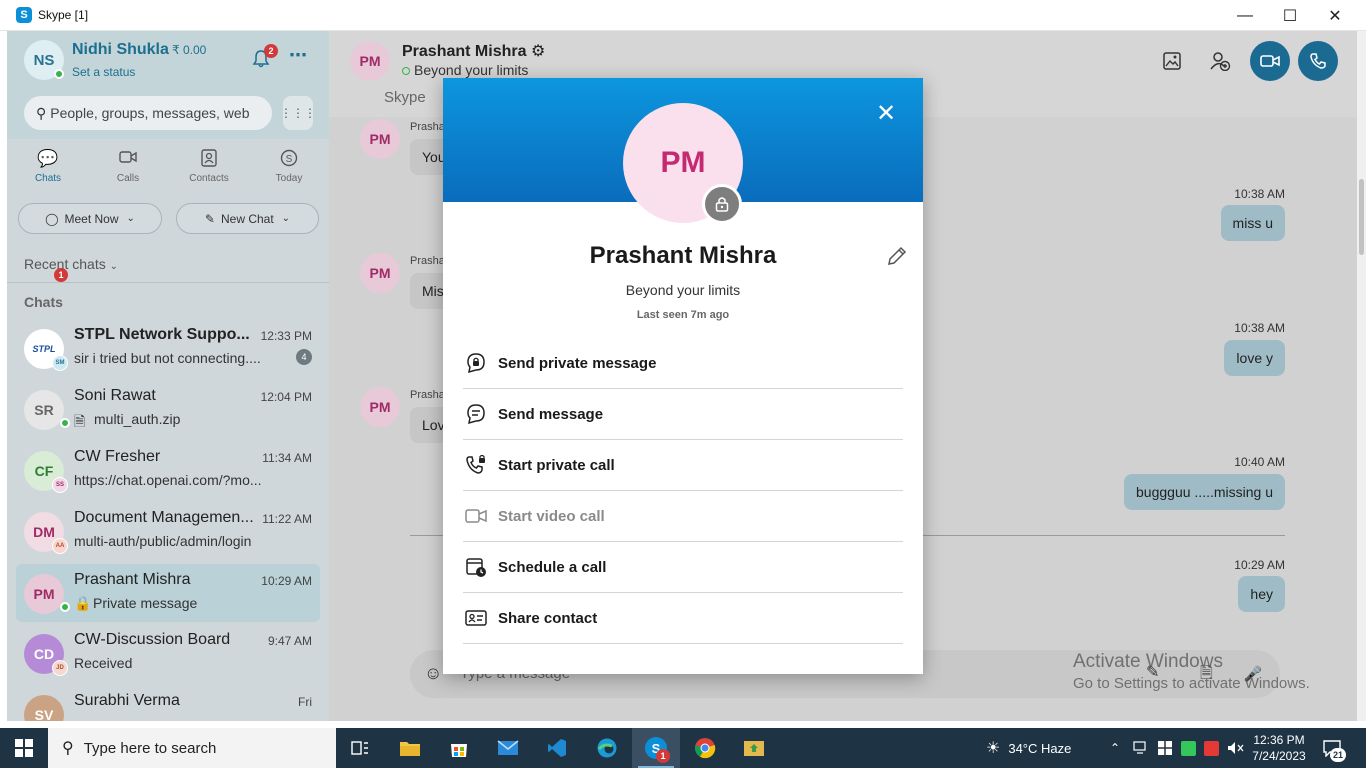  Describe the element at coordinates (656, 748) in the screenshot. I see `skype-taskbar-icon: S 1` at that location.